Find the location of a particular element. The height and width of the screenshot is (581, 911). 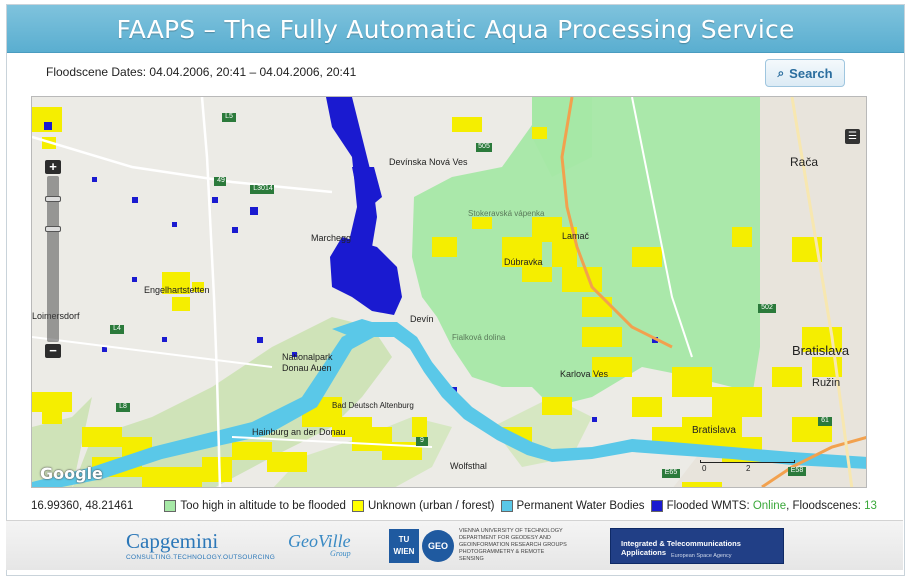

legend-swatch-permanent-water is located at coordinates (506, 506).